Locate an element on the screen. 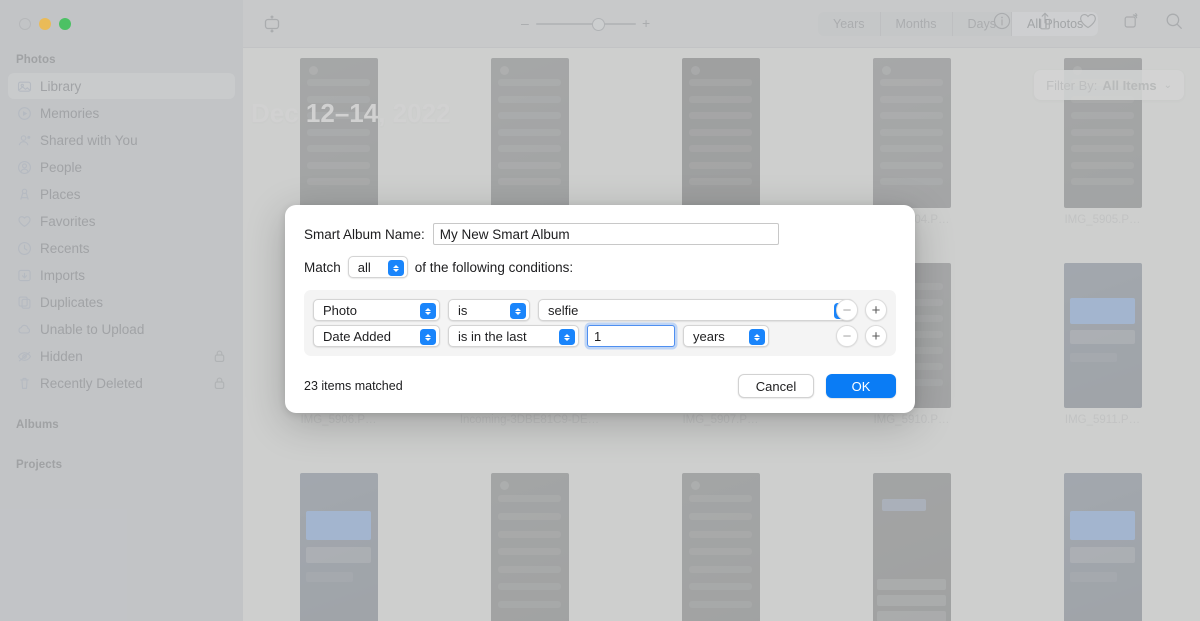  match-type-select: all is located at coordinates (377, 267).